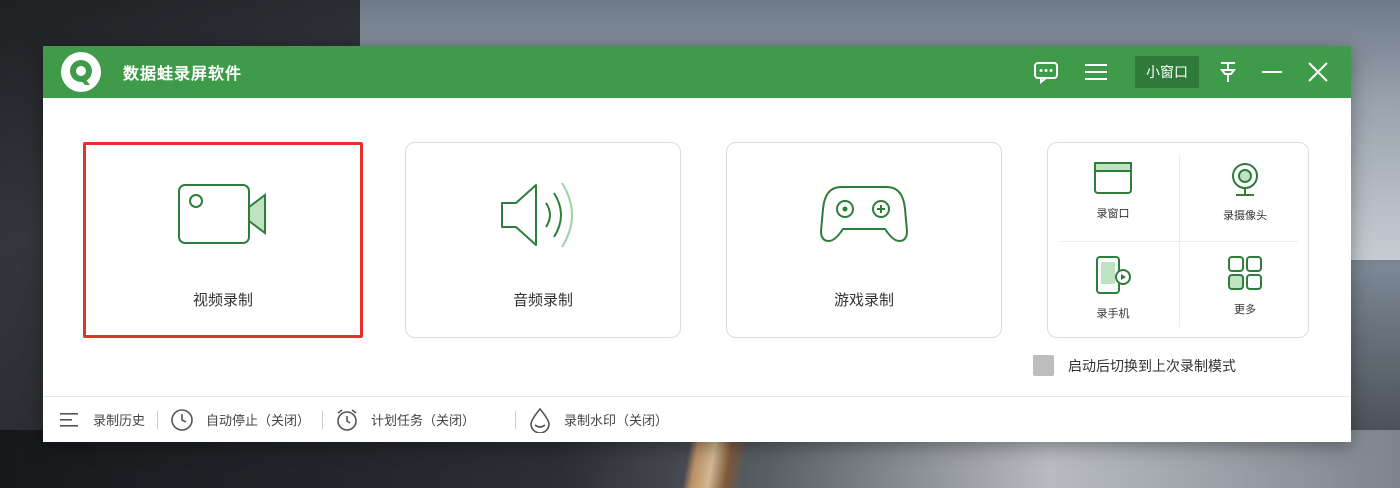 This screenshot has width=1400, height=488. What do you see at coordinates (697, 72) in the screenshot?
I see `title-bar: 数据蛙录屏软件 小窗口` at bounding box center [697, 72].